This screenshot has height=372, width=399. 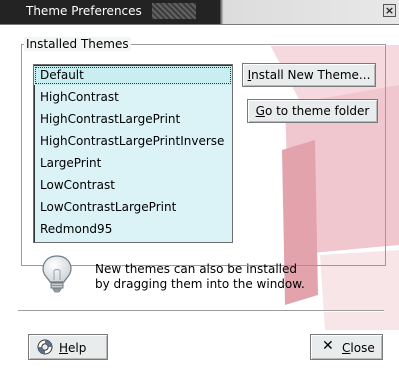 I want to click on close-button: ✕ Close, so click(x=346, y=347).